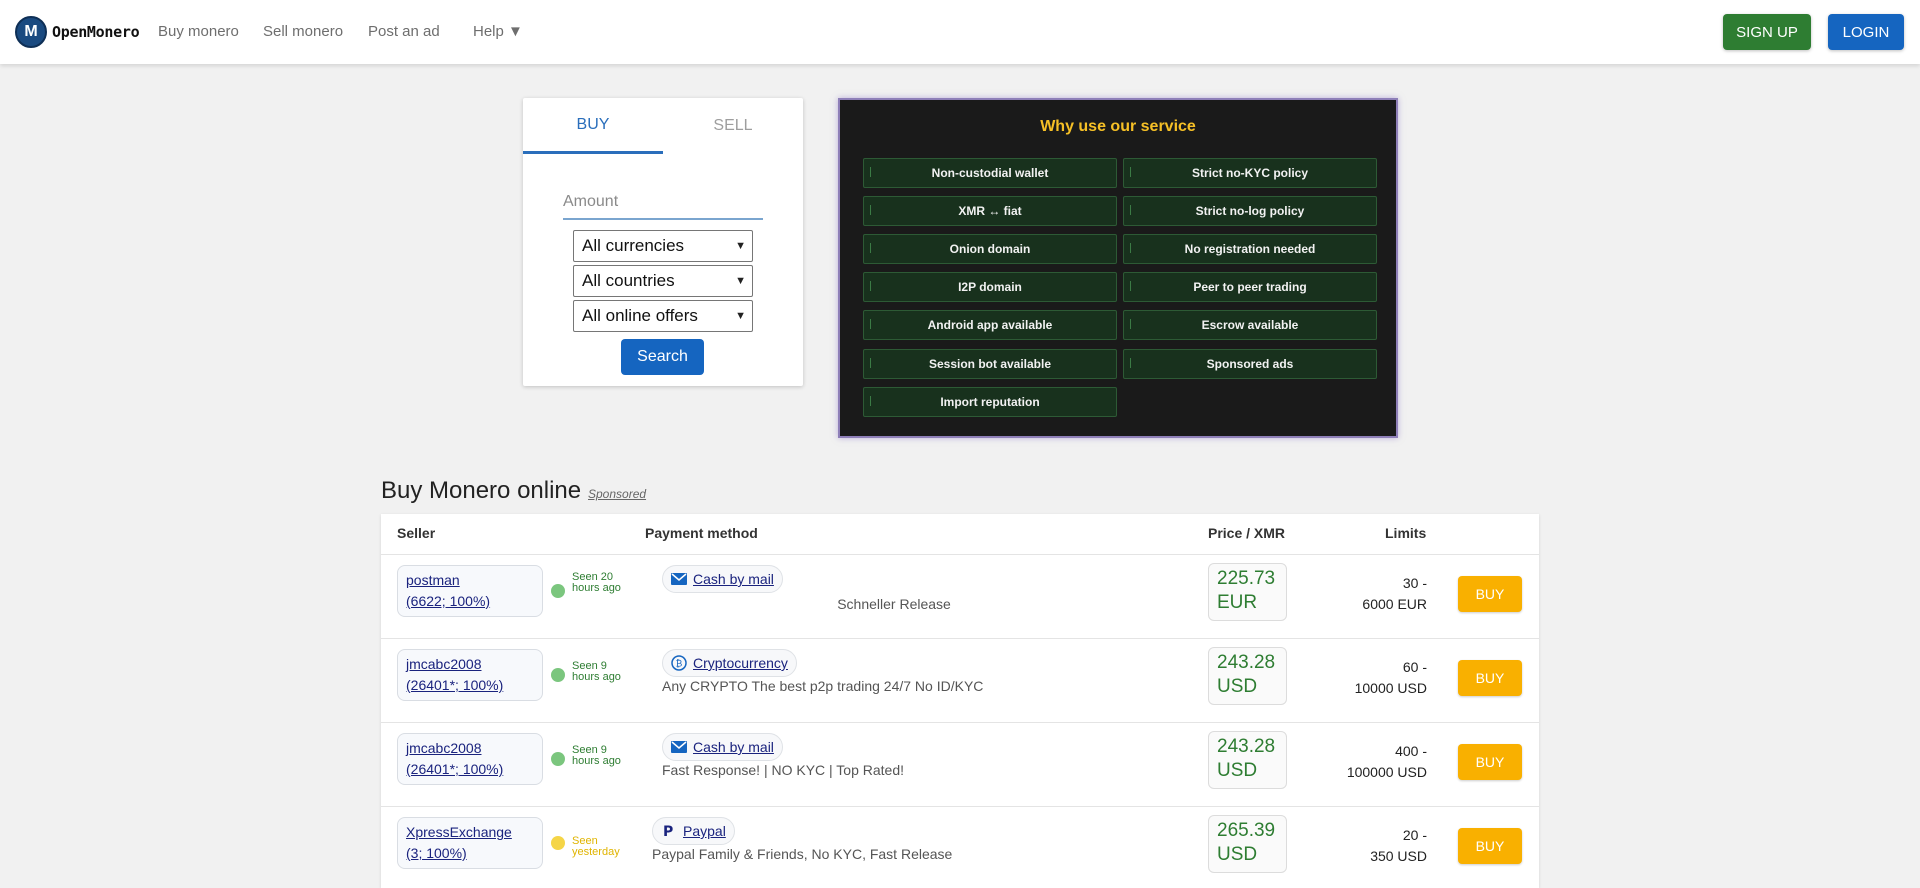 This screenshot has width=1920, height=888. What do you see at coordinates (806, 604) in the screenshot?
I see `offer-description: ﾠﾠﾠﾠﾠﾠﾠ ﾠﾠﾠﾠﾠﾠ Schneller Release` at bounding box center [806, 604].